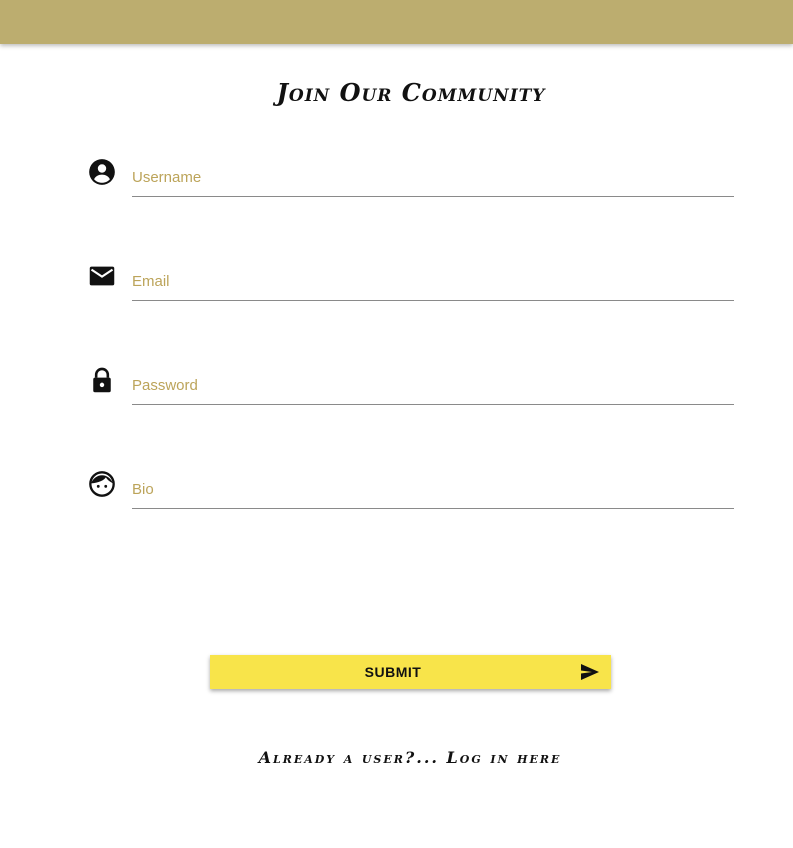 This screenshot has height=848, width=793. What do you see at coordinates (433, 177) in the screenshot?
I see `username-input` at bounding box center [433, 177].